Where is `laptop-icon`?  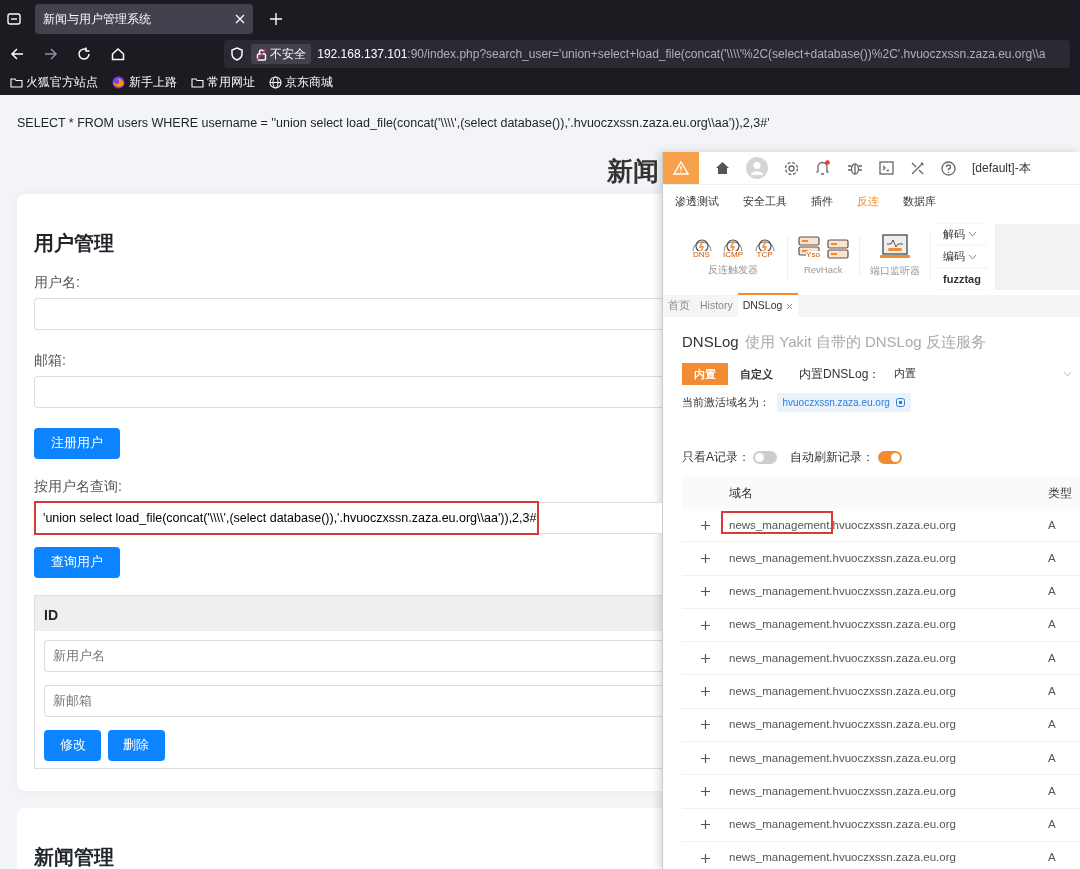
laptop-icon is located at coordinates (894, 247).